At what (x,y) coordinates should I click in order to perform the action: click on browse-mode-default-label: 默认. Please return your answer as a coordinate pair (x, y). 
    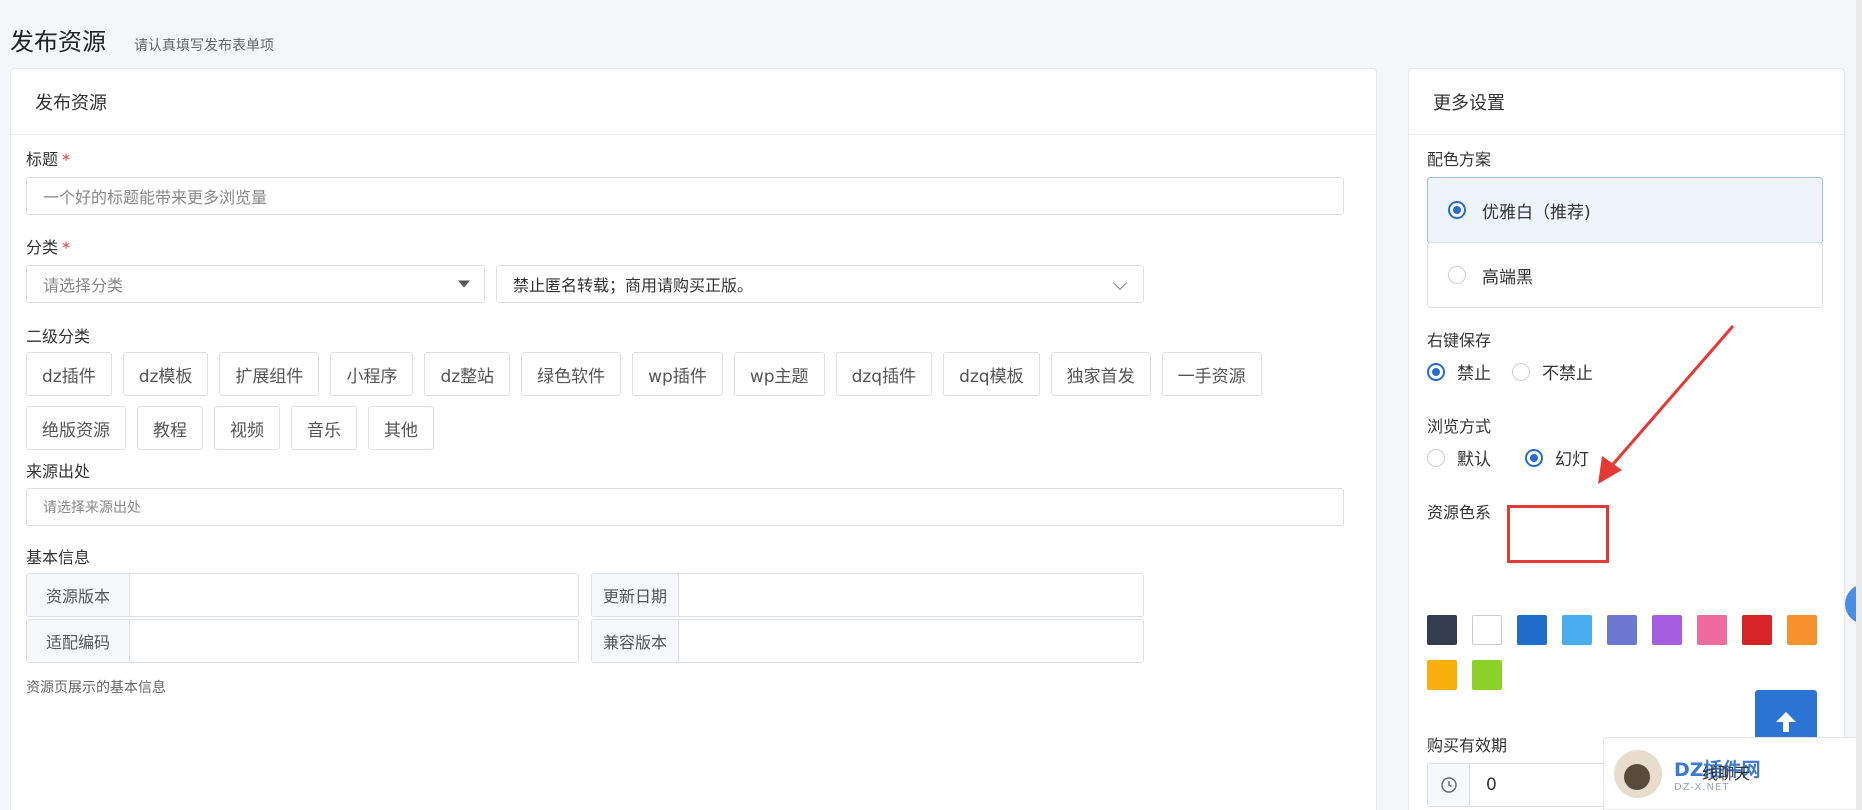
    Looking at the image, I should click on (1474, 460).